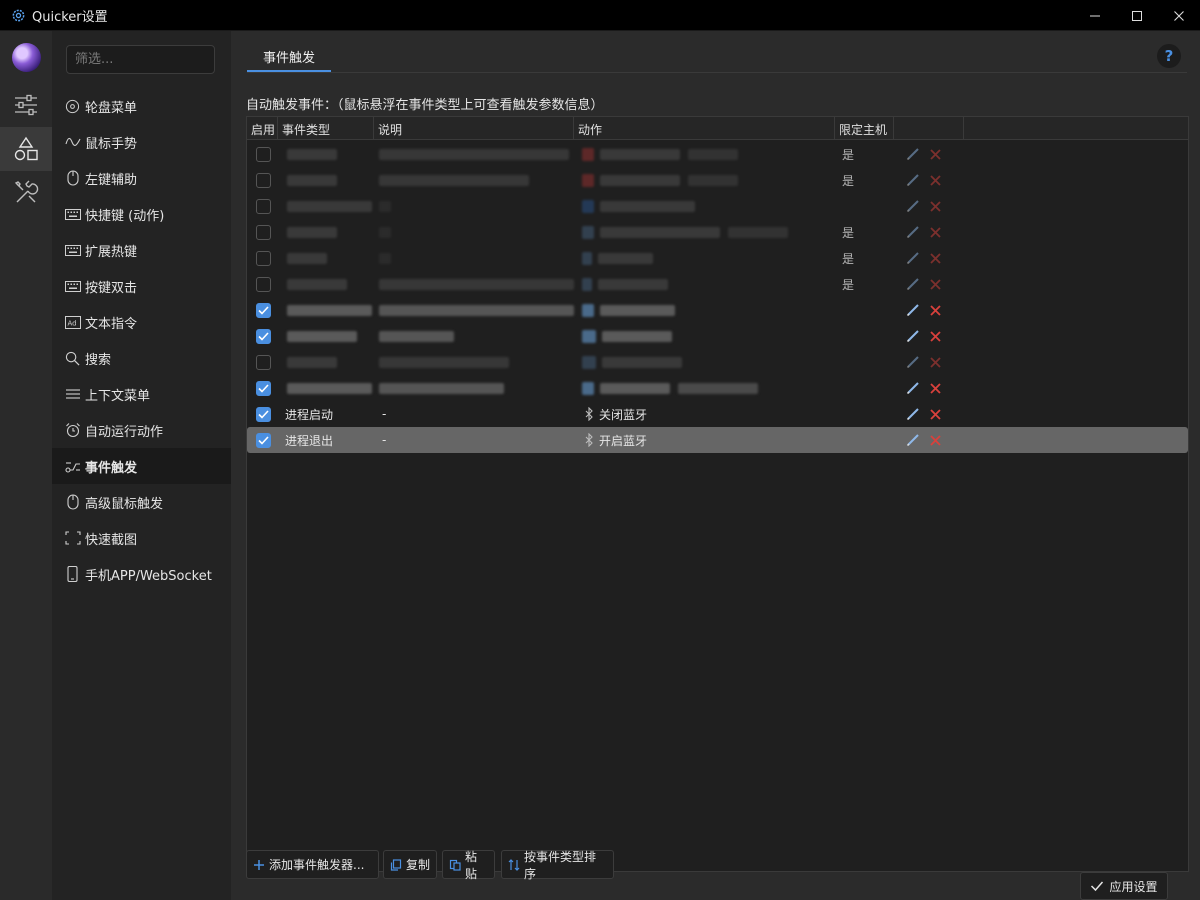  I want to click on sort-by-type-button: 按事件类型排序, so click(557, 865).